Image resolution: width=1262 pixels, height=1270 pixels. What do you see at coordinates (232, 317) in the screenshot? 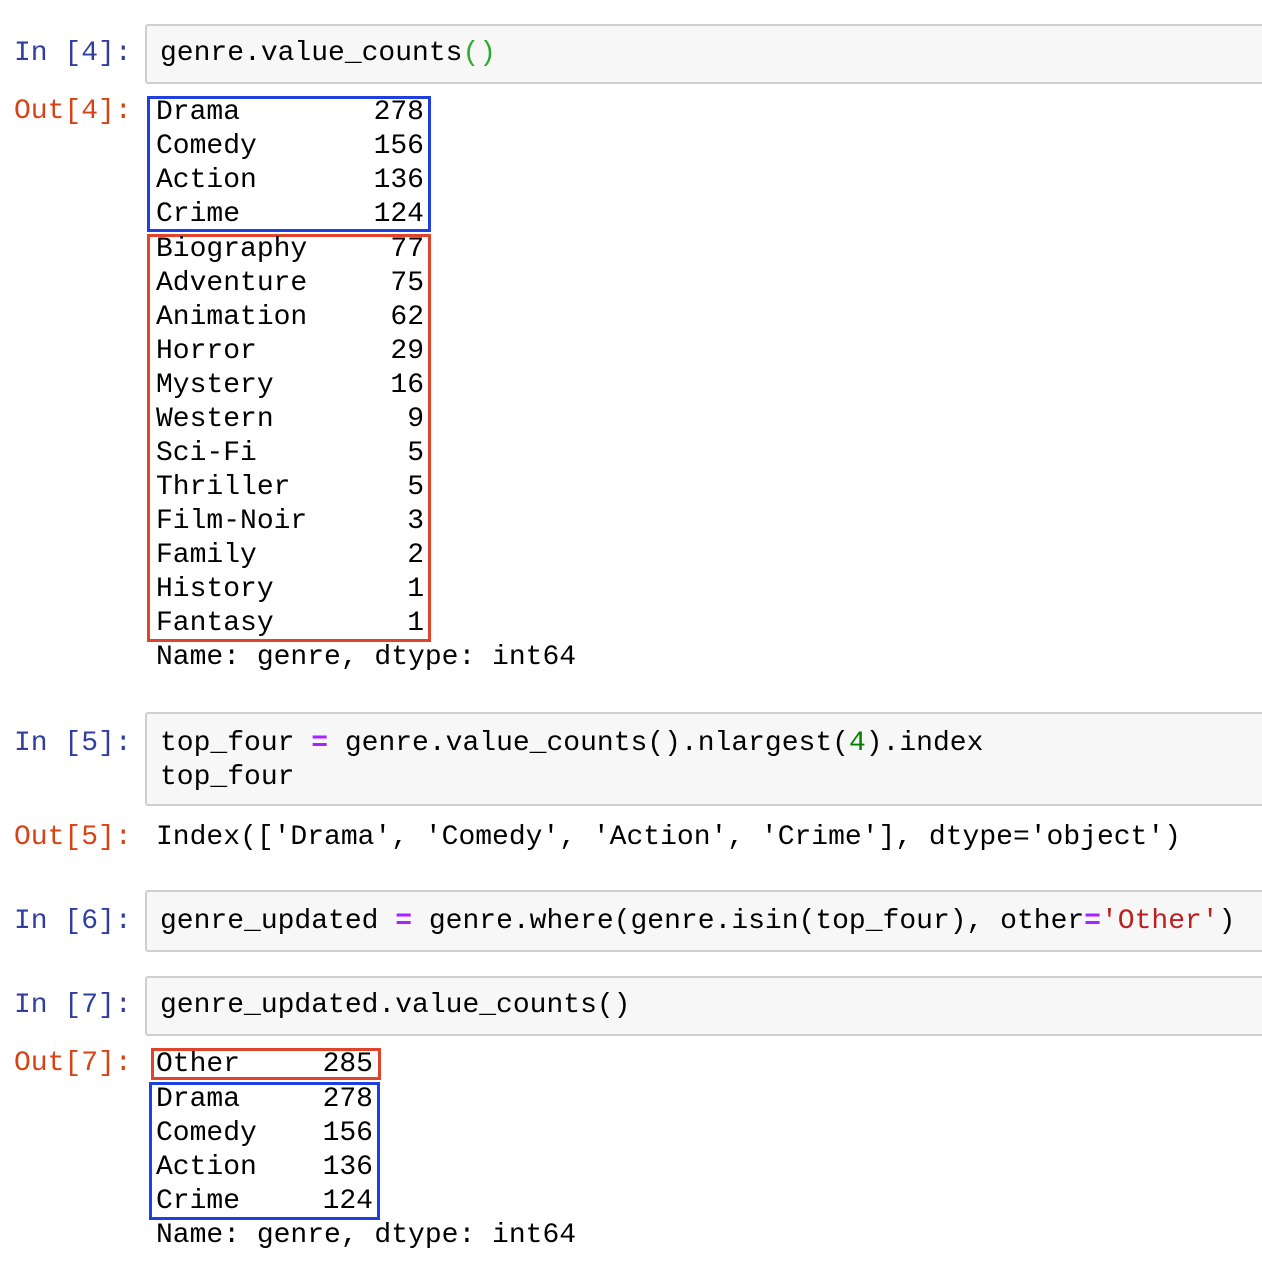
I see `series-label: Animation` at bounding box center [232, 317].